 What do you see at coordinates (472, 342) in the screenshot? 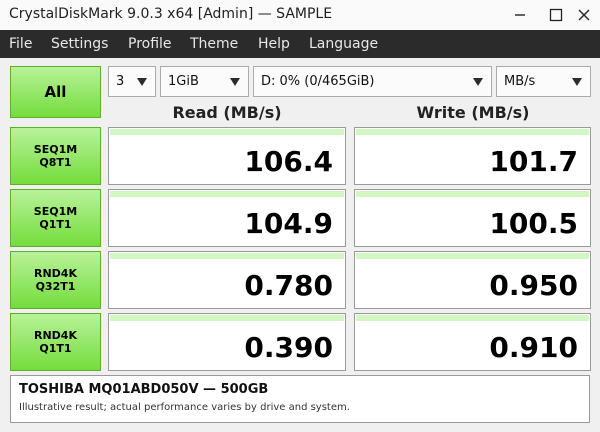
I see `write-result-rnd4k-q1t1: 0.910` at bounding box center [472, 342].